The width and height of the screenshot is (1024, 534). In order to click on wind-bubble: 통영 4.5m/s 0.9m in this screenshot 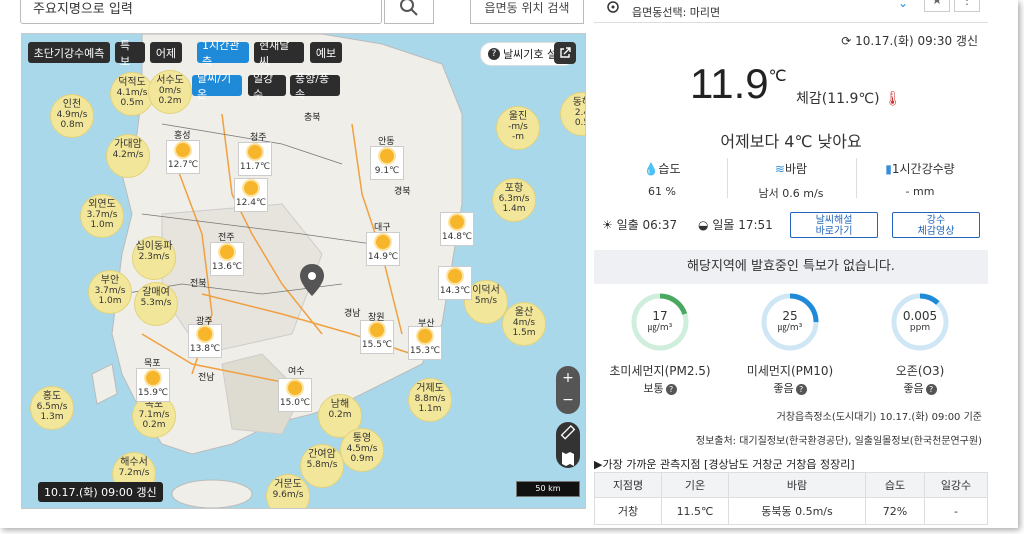, I will do `click(362, 450)`.